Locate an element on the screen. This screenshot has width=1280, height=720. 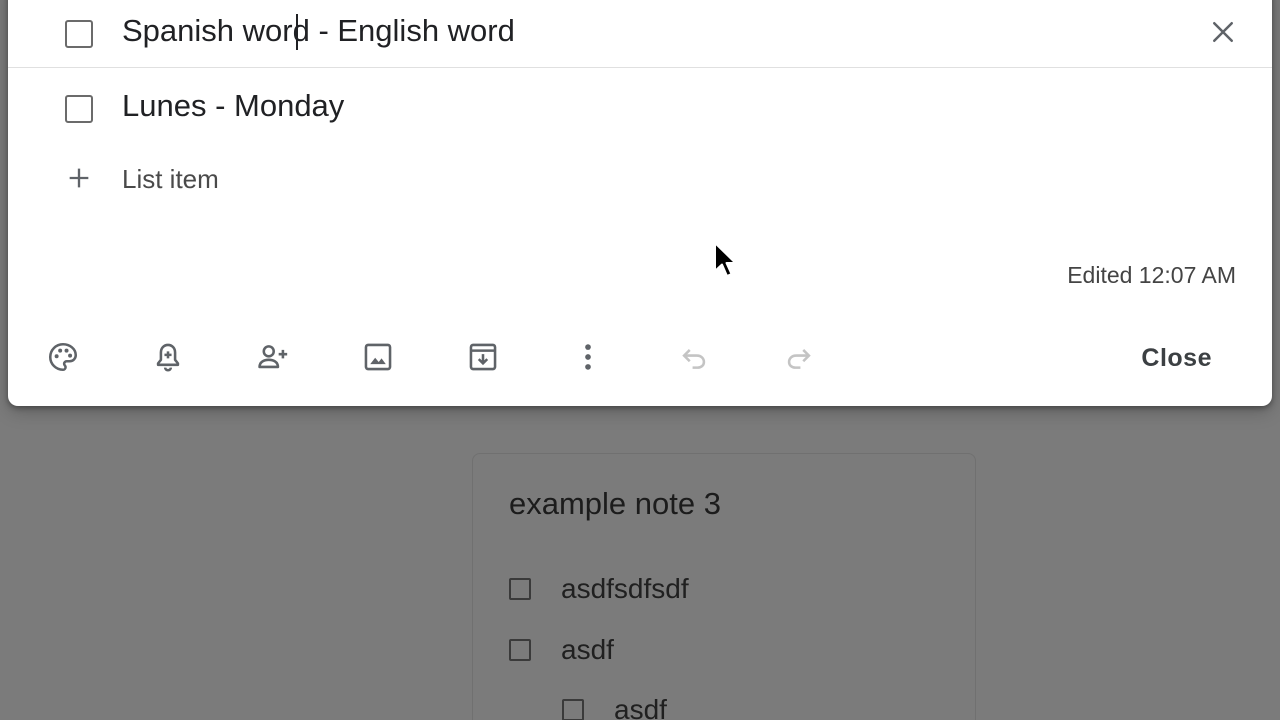
plus-icon is located at coordinates (79, 178).